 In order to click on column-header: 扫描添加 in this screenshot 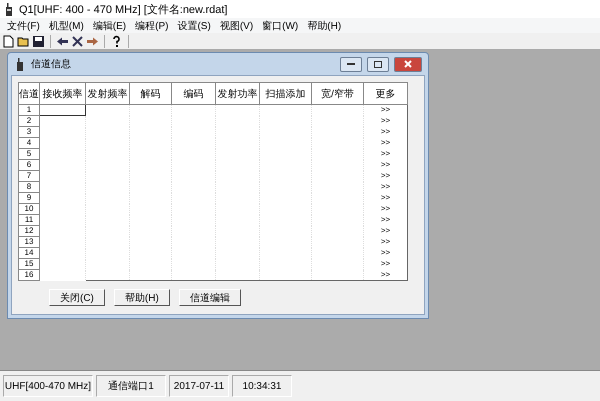, I will do `click(286, 93)`.